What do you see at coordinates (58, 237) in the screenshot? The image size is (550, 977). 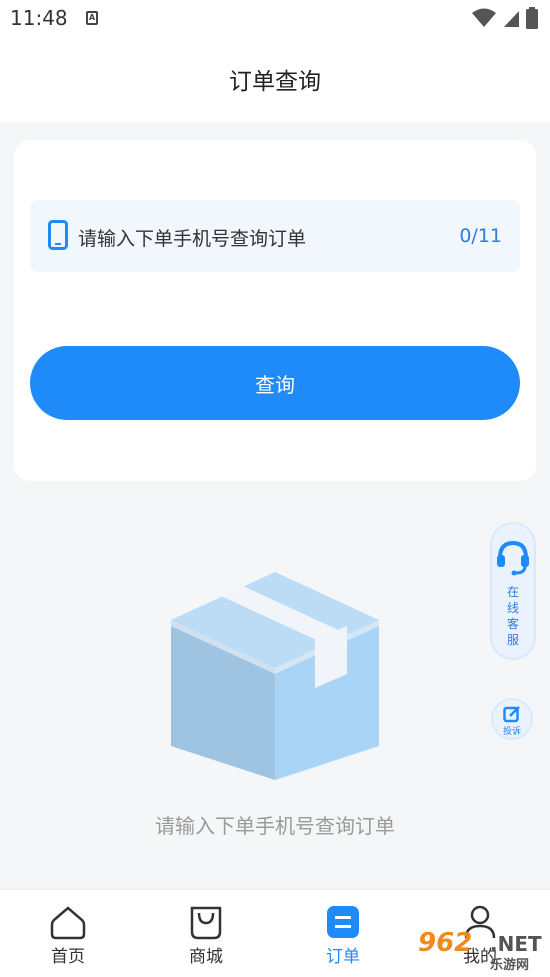 I see `phone-icon` at bounding box center [58, 237].